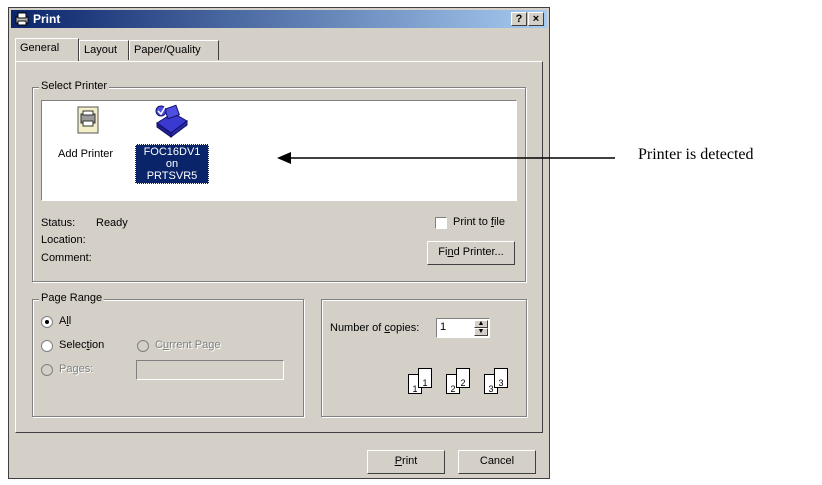  What do you see at coordinates (104, 50) in the screenshot?
I see `tab-layout: Layout` at bounding box center [104, 50].